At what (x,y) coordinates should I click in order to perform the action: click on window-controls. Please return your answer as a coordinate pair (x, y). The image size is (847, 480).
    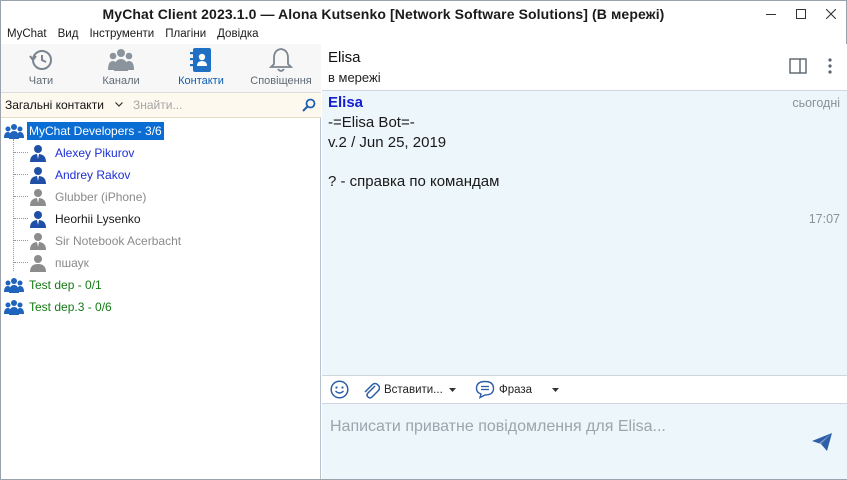
    Looking at the image, I should click on (801, 14).